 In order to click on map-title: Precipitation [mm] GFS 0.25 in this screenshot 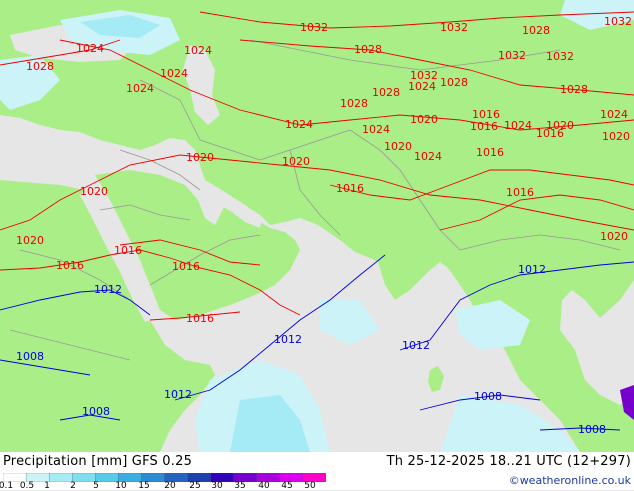, I will do `click(98, 461)`.